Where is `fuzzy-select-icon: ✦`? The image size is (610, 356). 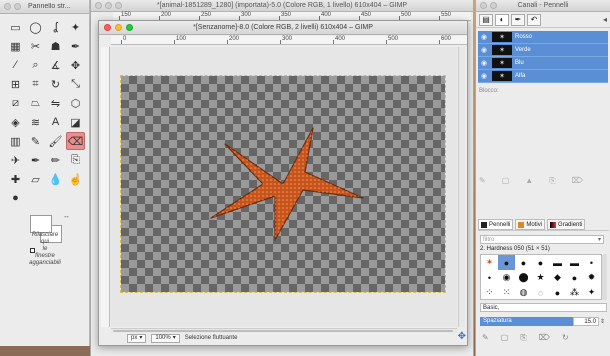
fuzzy-select-icon: ✦ is located at coordinates (75, 27).